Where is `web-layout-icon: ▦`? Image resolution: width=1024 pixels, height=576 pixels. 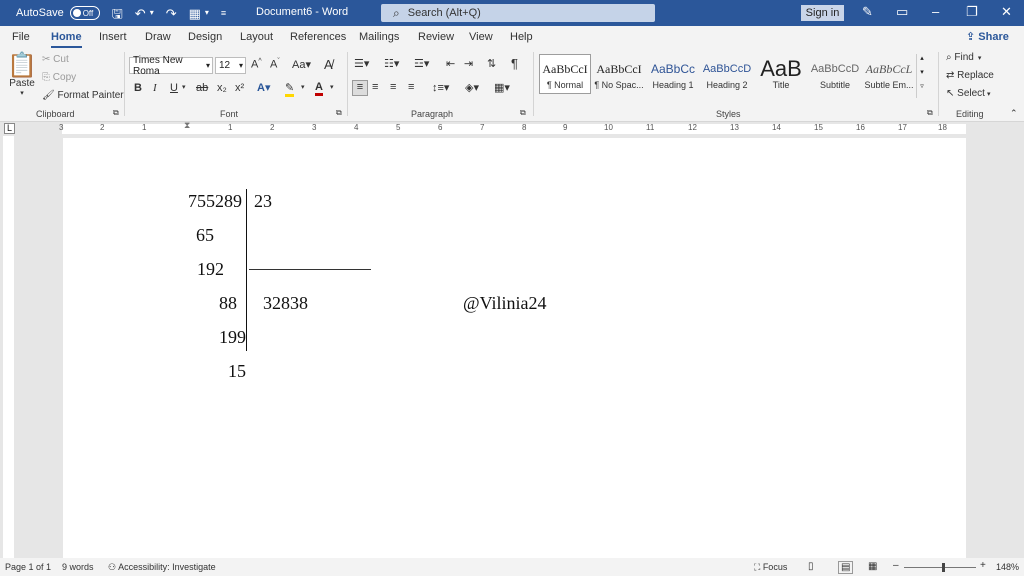
web-layout-icon: ▦ is located at coordinates (872, 566).